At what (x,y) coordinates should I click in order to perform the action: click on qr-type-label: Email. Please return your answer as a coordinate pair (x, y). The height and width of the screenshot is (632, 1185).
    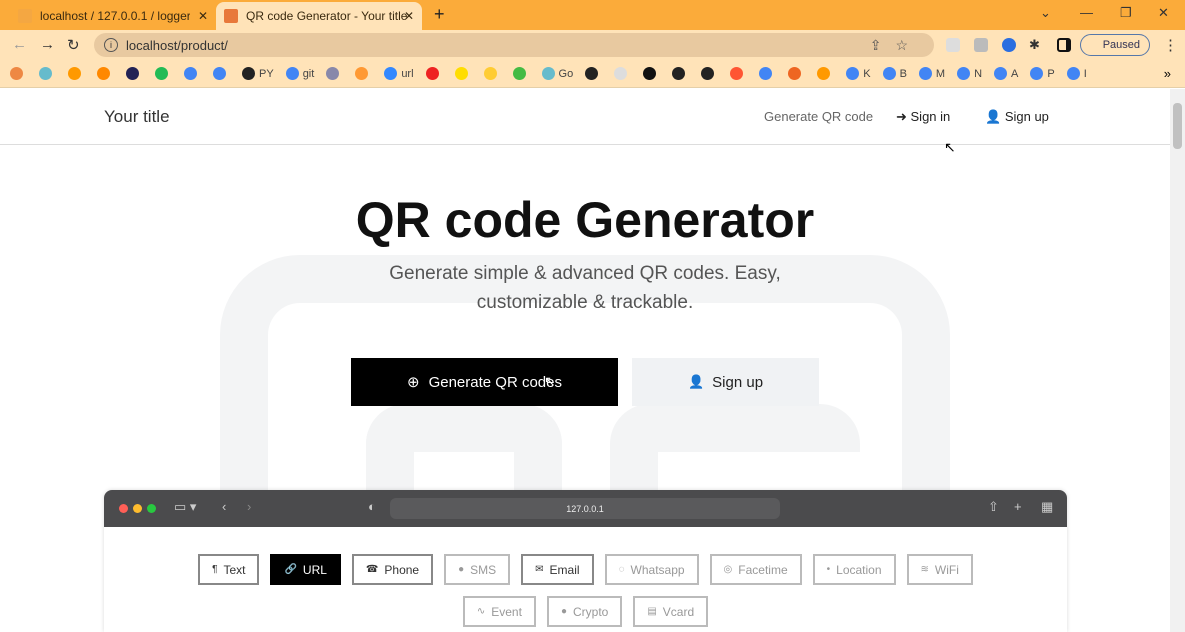
    Looking at the image, I should click on (564, 569).